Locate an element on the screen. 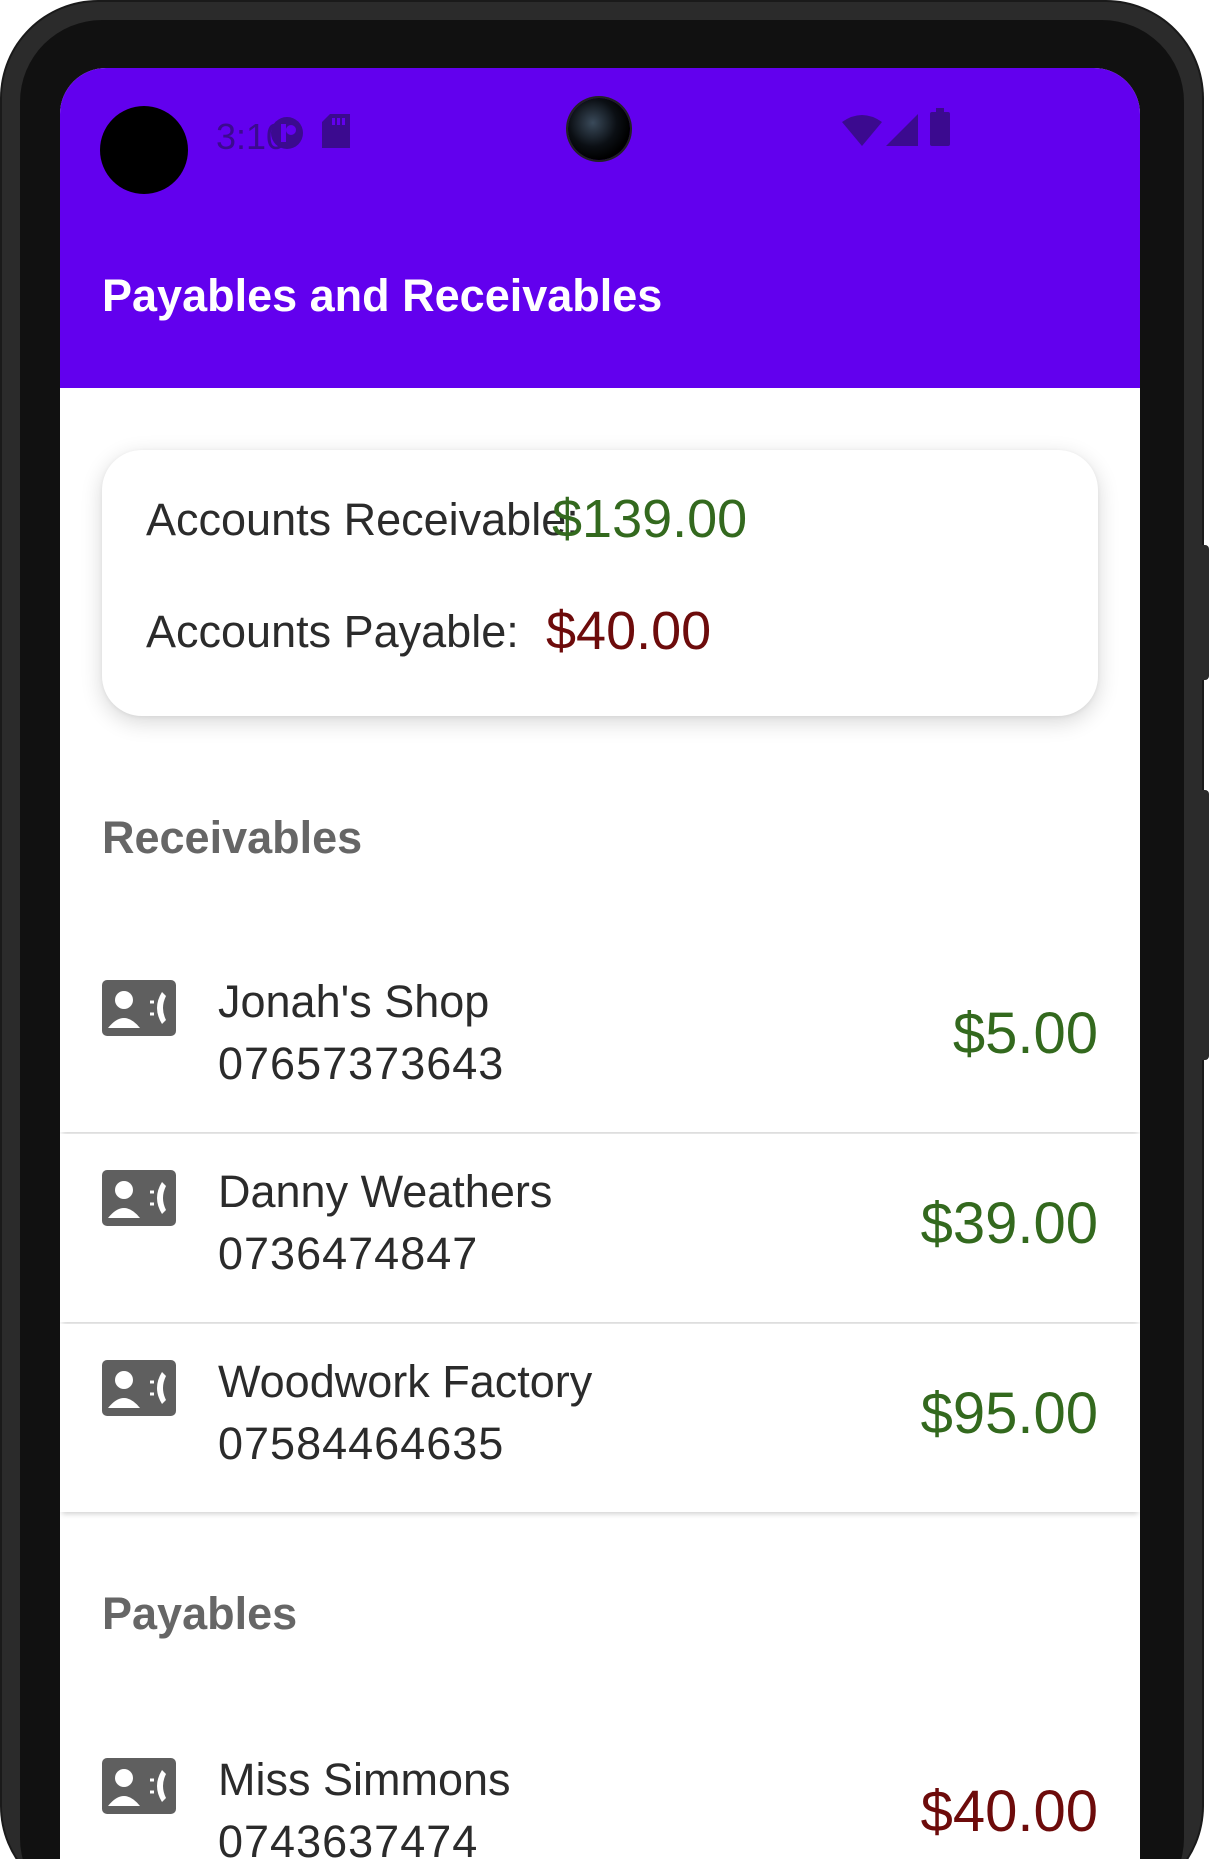 The image size is (1209, 1859). camera-cutout is located at coordinates (144, 150).